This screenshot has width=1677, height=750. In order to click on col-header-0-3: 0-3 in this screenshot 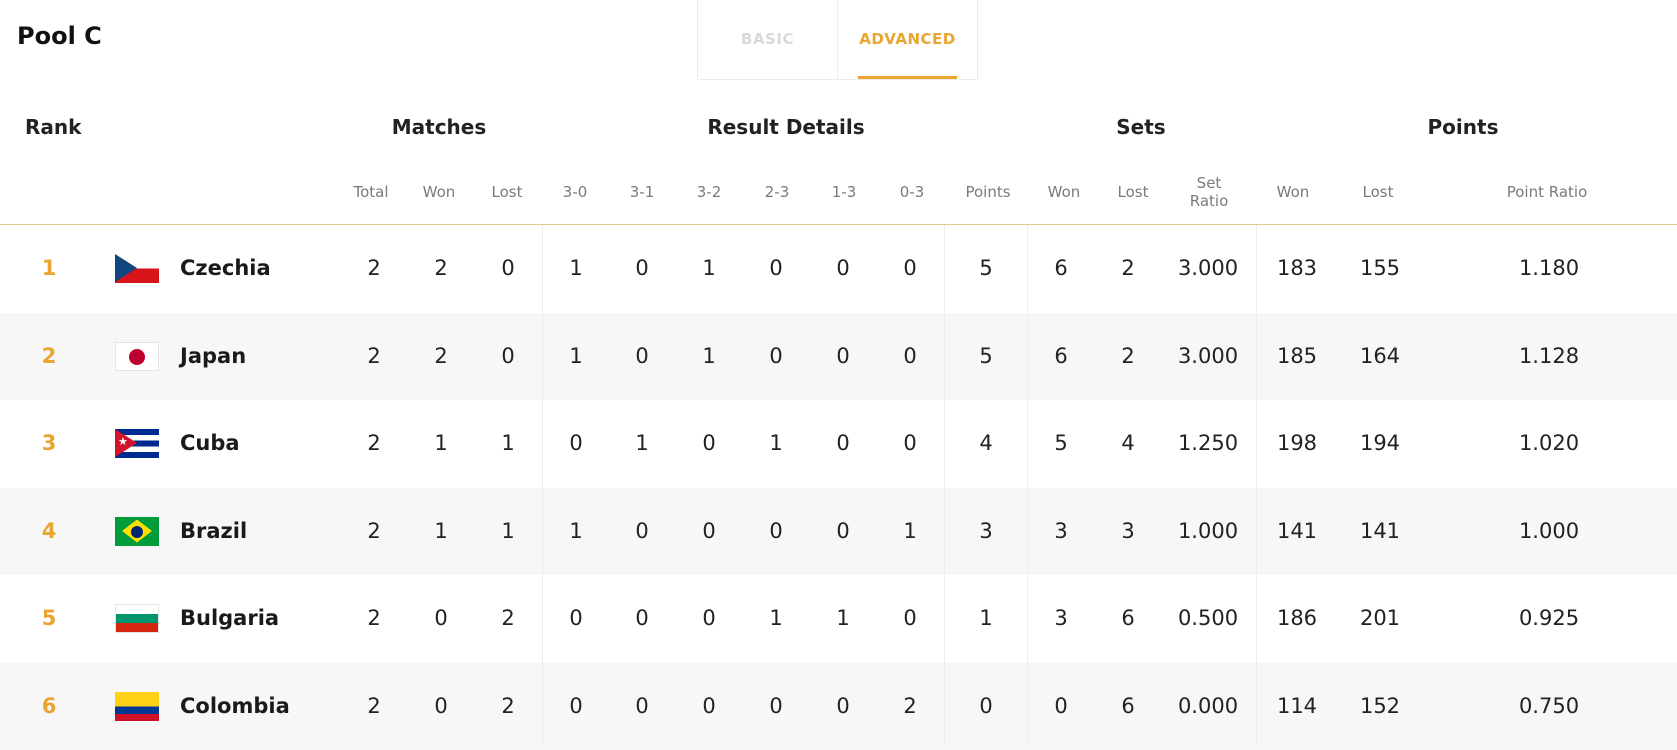, I will do `click(912, 192)`.